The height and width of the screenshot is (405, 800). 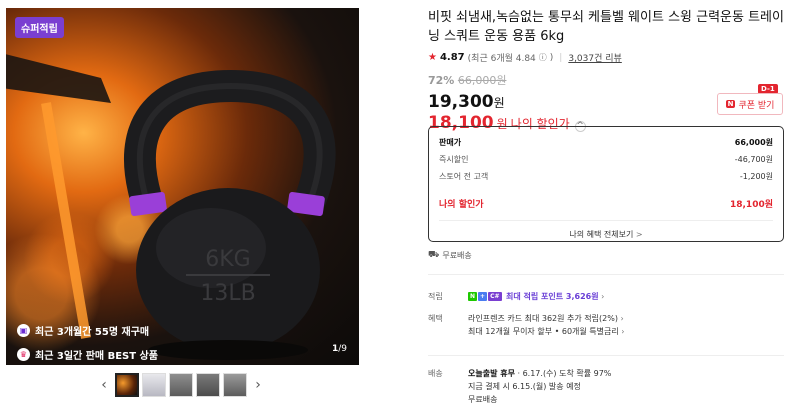 I want to click on breakdown-value: 66,000원, so click(x=753, y=142).